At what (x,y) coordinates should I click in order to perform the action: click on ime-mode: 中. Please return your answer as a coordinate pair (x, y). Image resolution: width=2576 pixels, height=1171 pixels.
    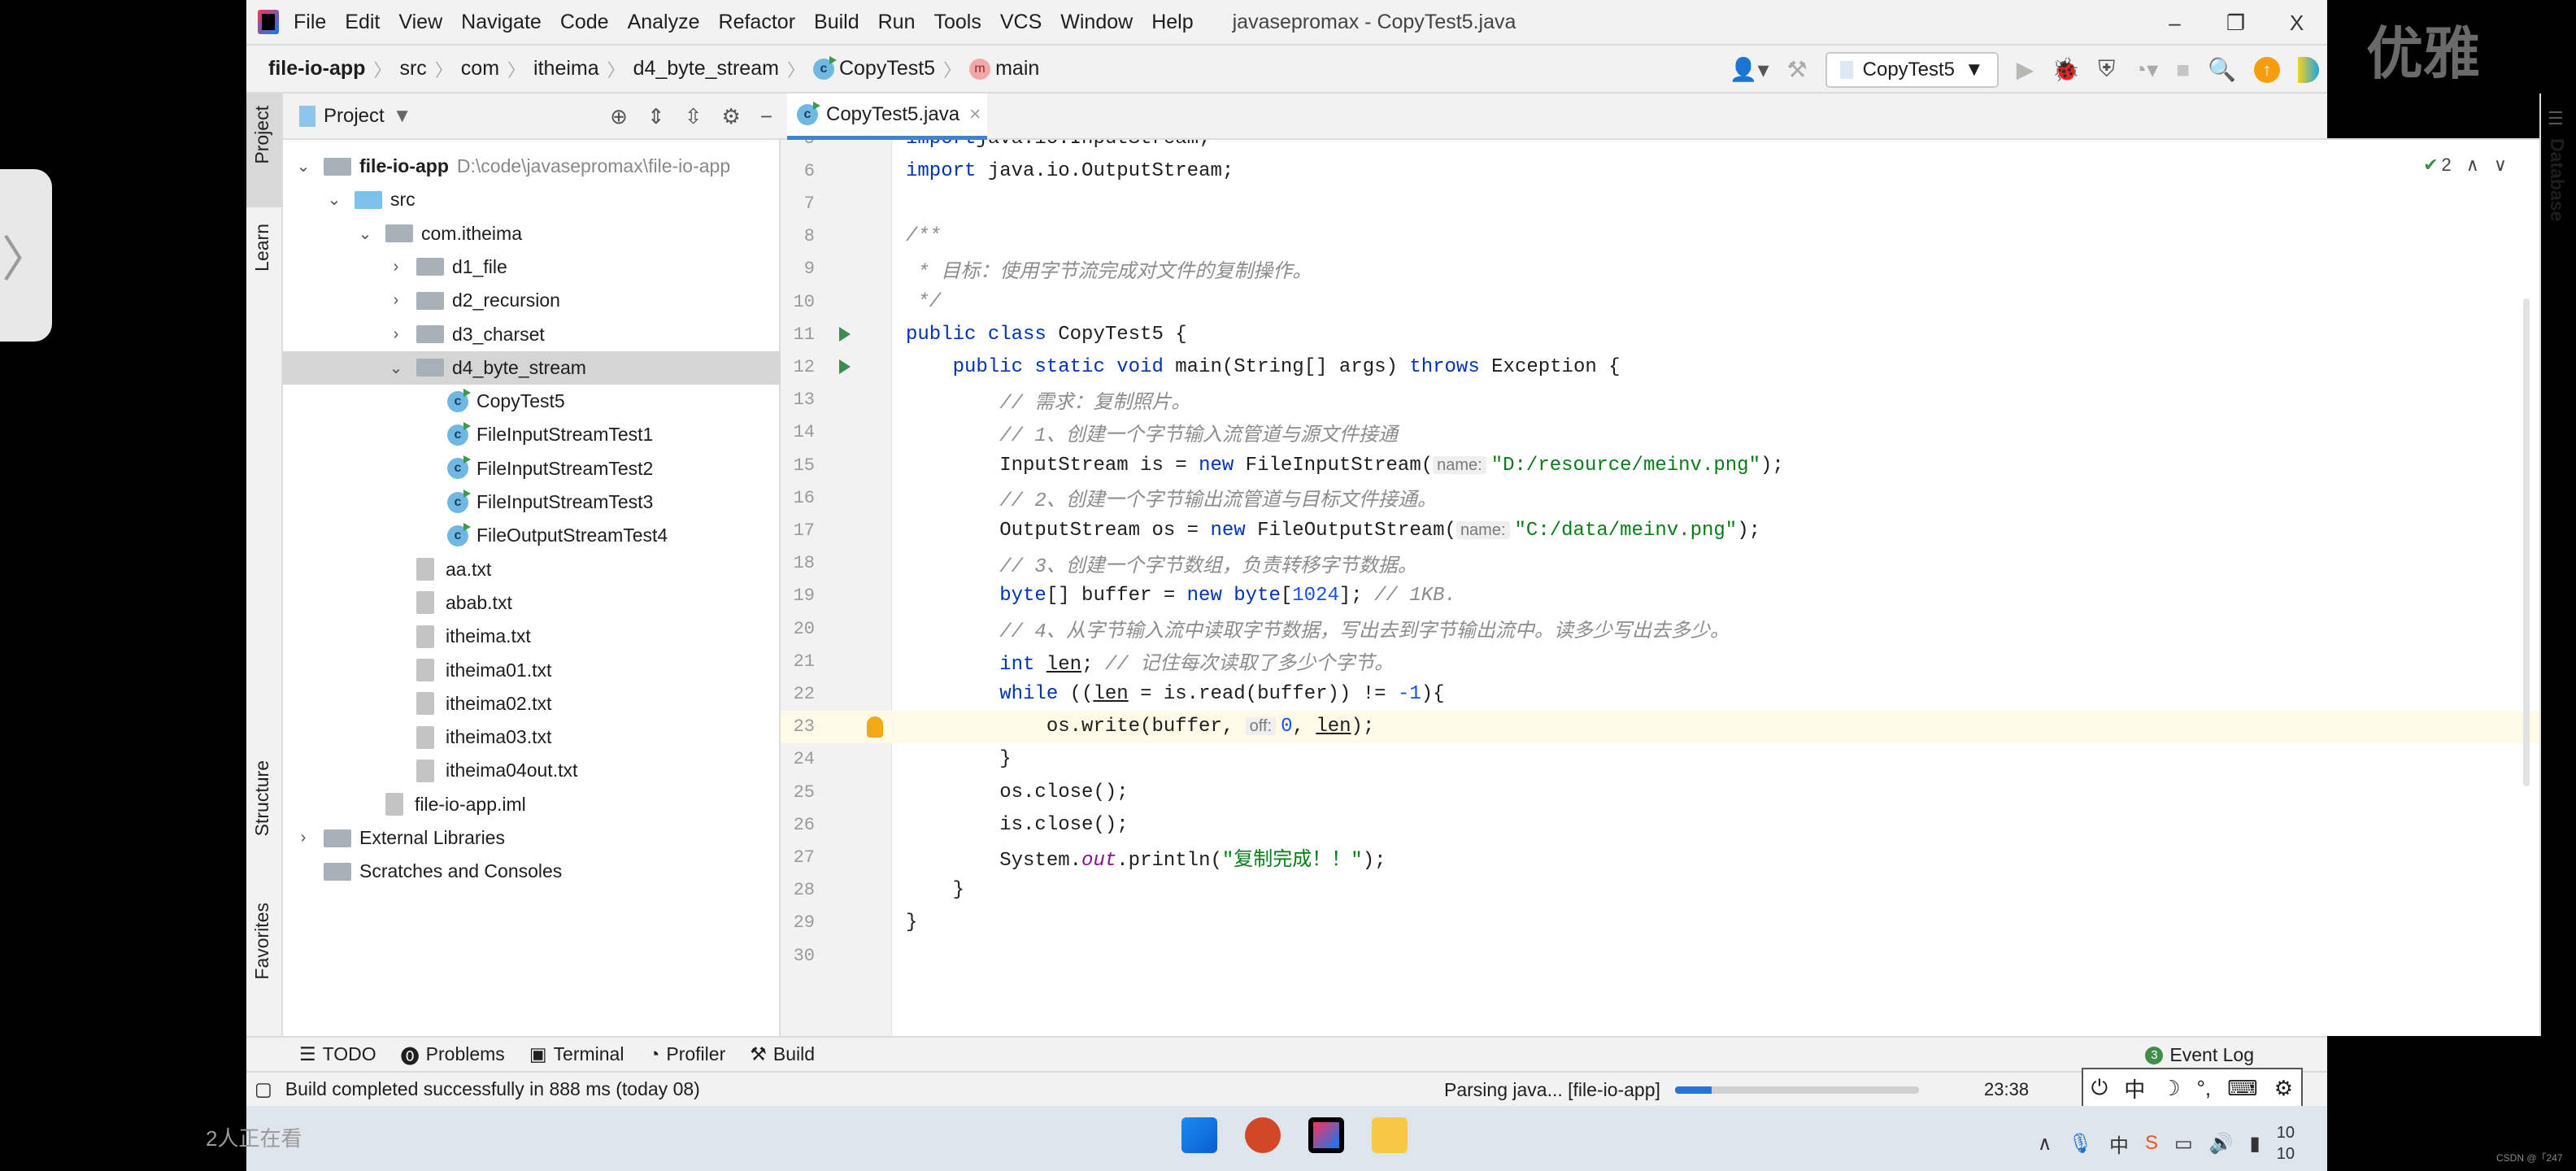
    Looking at the image, I should click on (2134, 1088).